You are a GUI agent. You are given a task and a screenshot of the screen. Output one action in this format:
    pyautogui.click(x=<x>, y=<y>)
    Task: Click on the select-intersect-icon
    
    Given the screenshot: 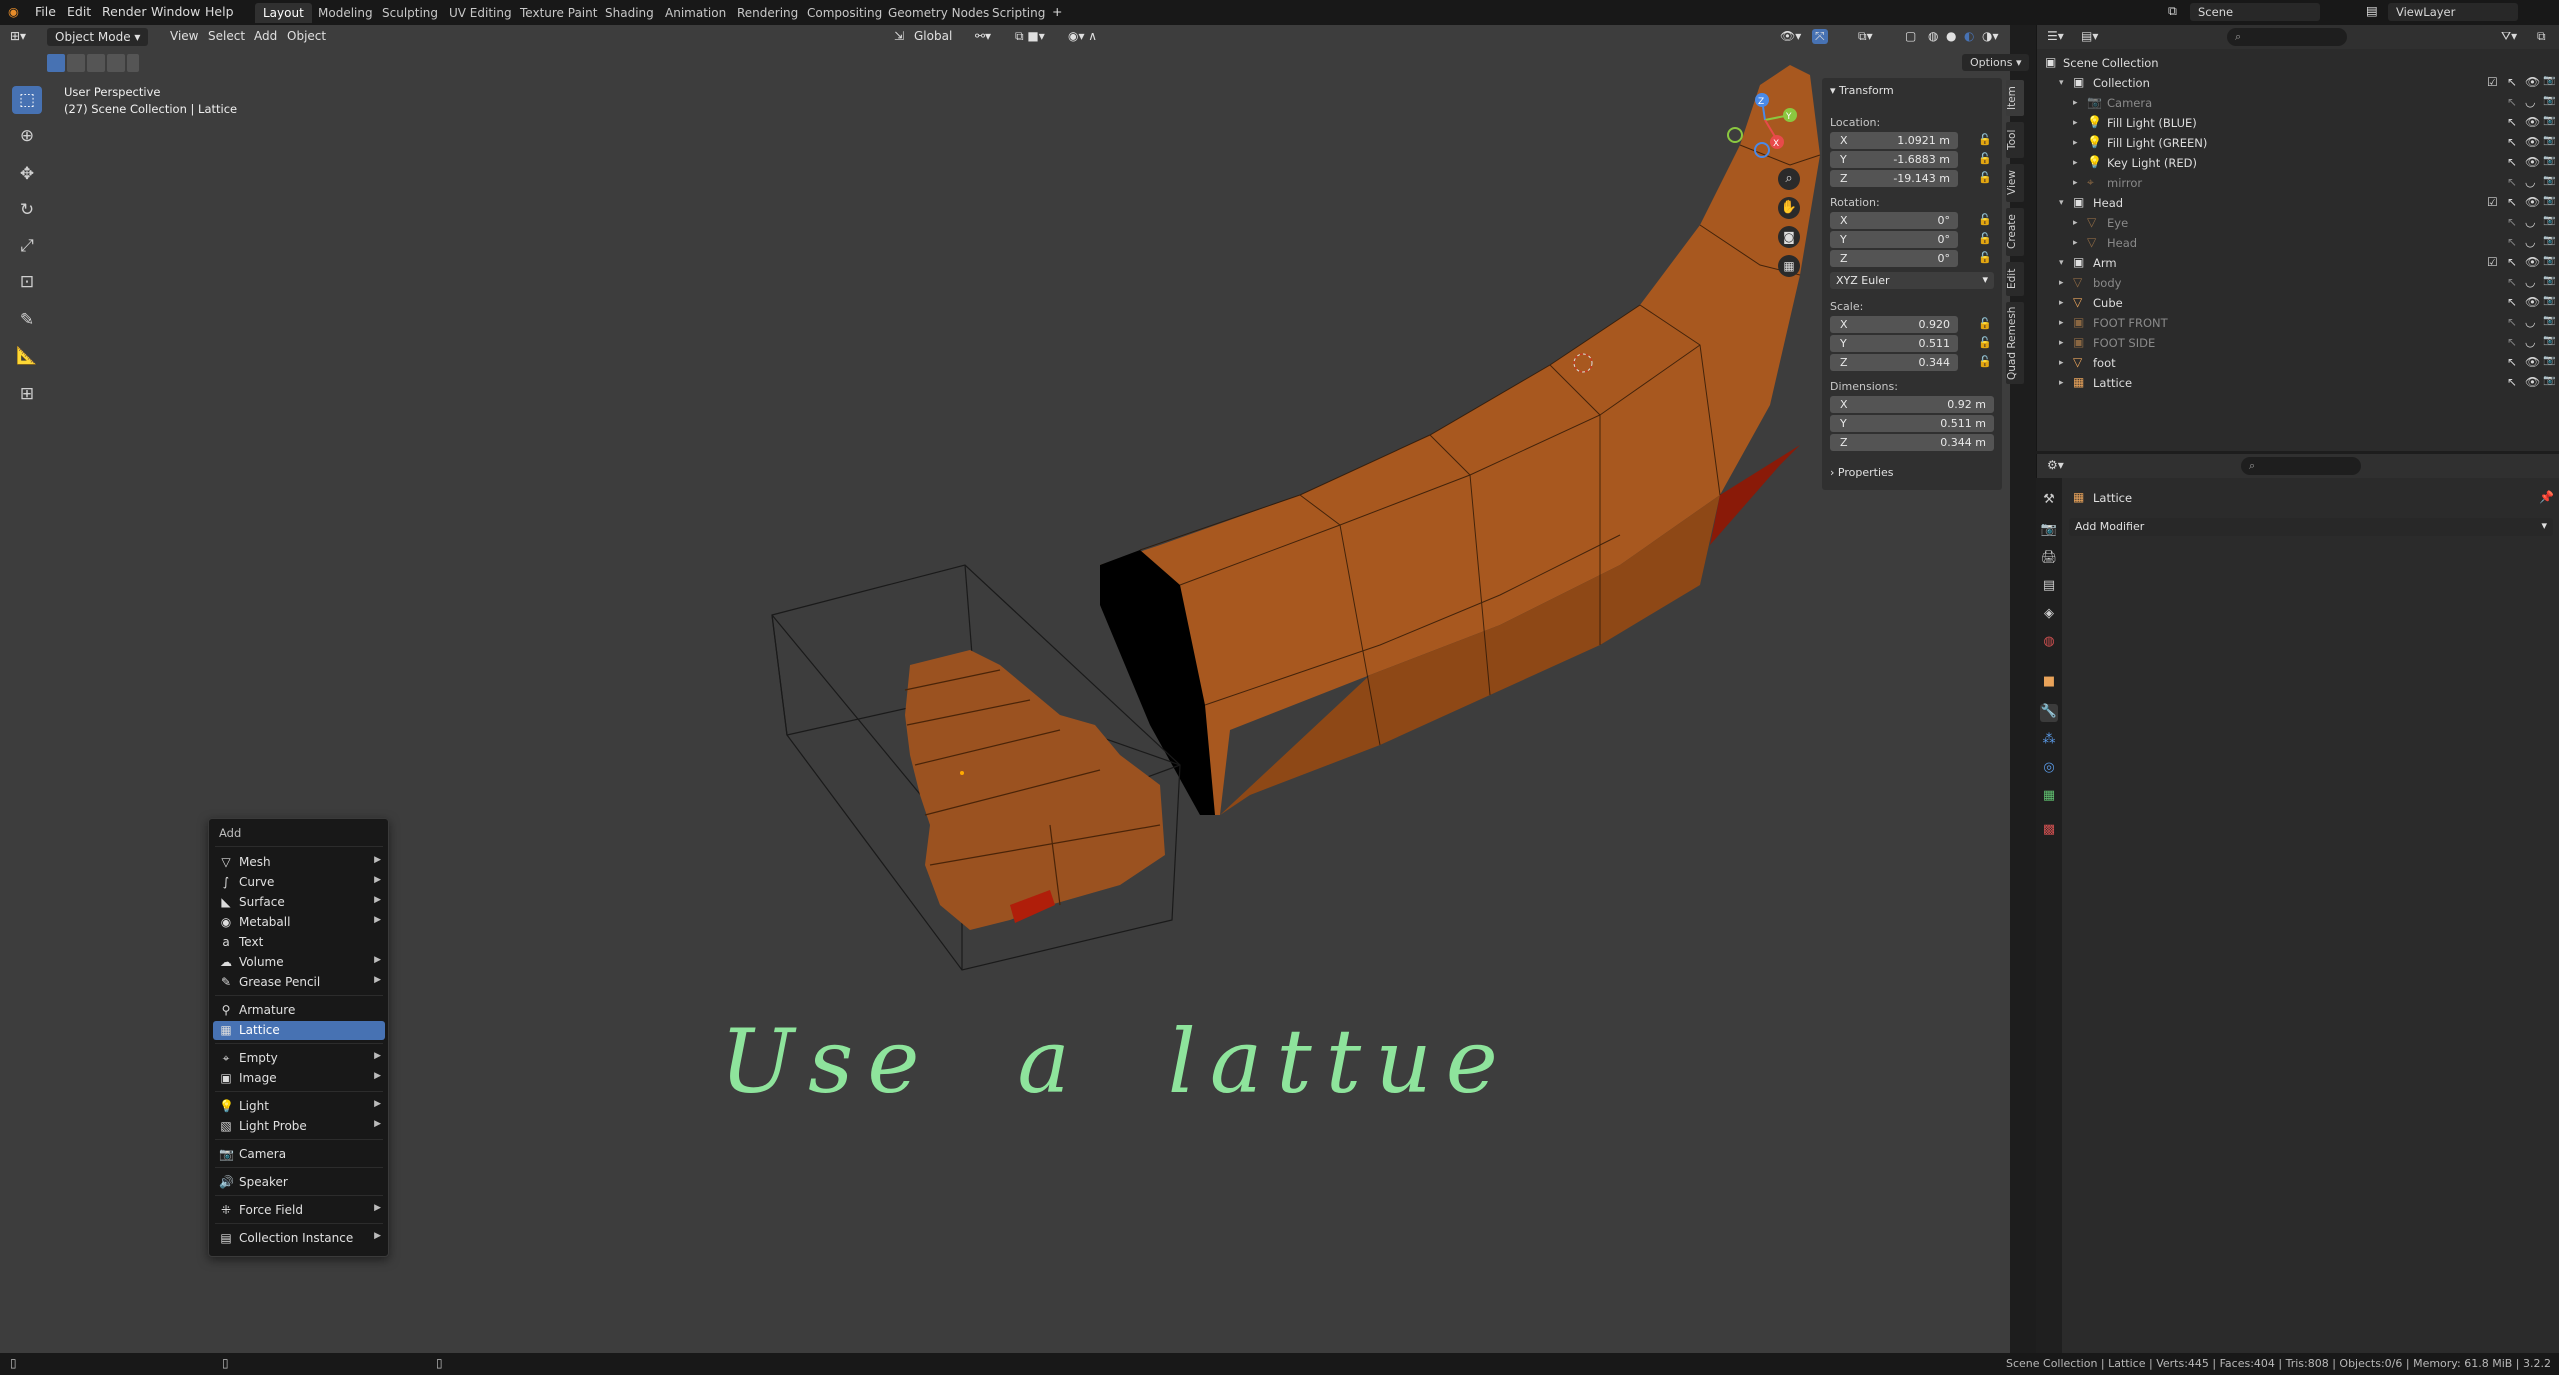 What is the action you would take?
    pyautogui.click(x=133, y=63)
    